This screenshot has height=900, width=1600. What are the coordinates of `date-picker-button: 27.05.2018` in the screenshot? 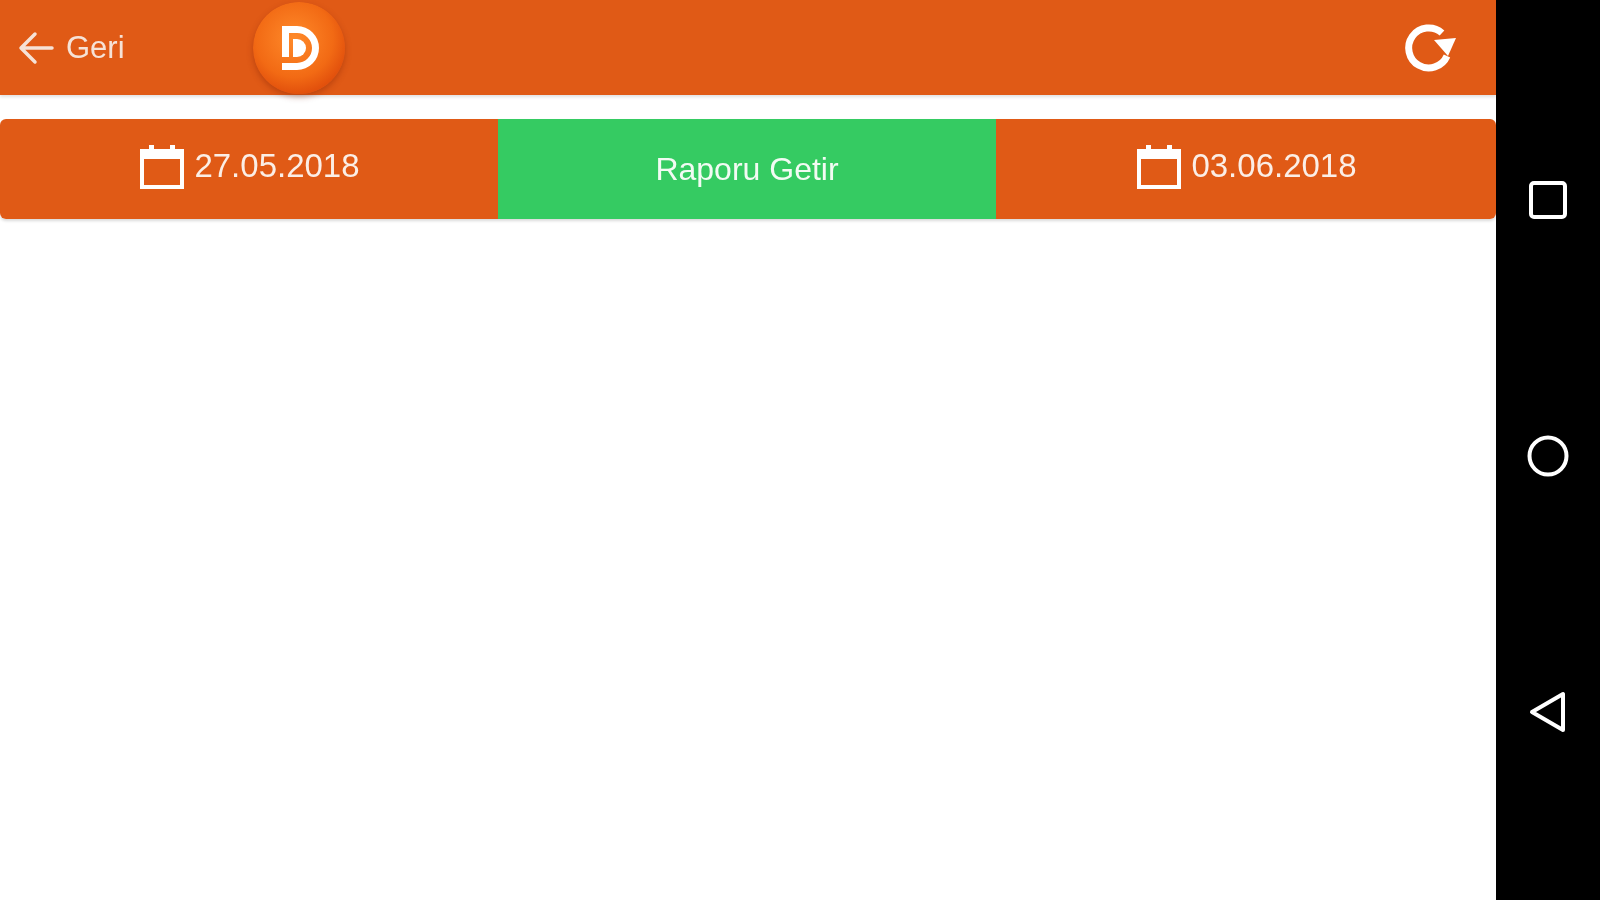 It's located at (249, 169).